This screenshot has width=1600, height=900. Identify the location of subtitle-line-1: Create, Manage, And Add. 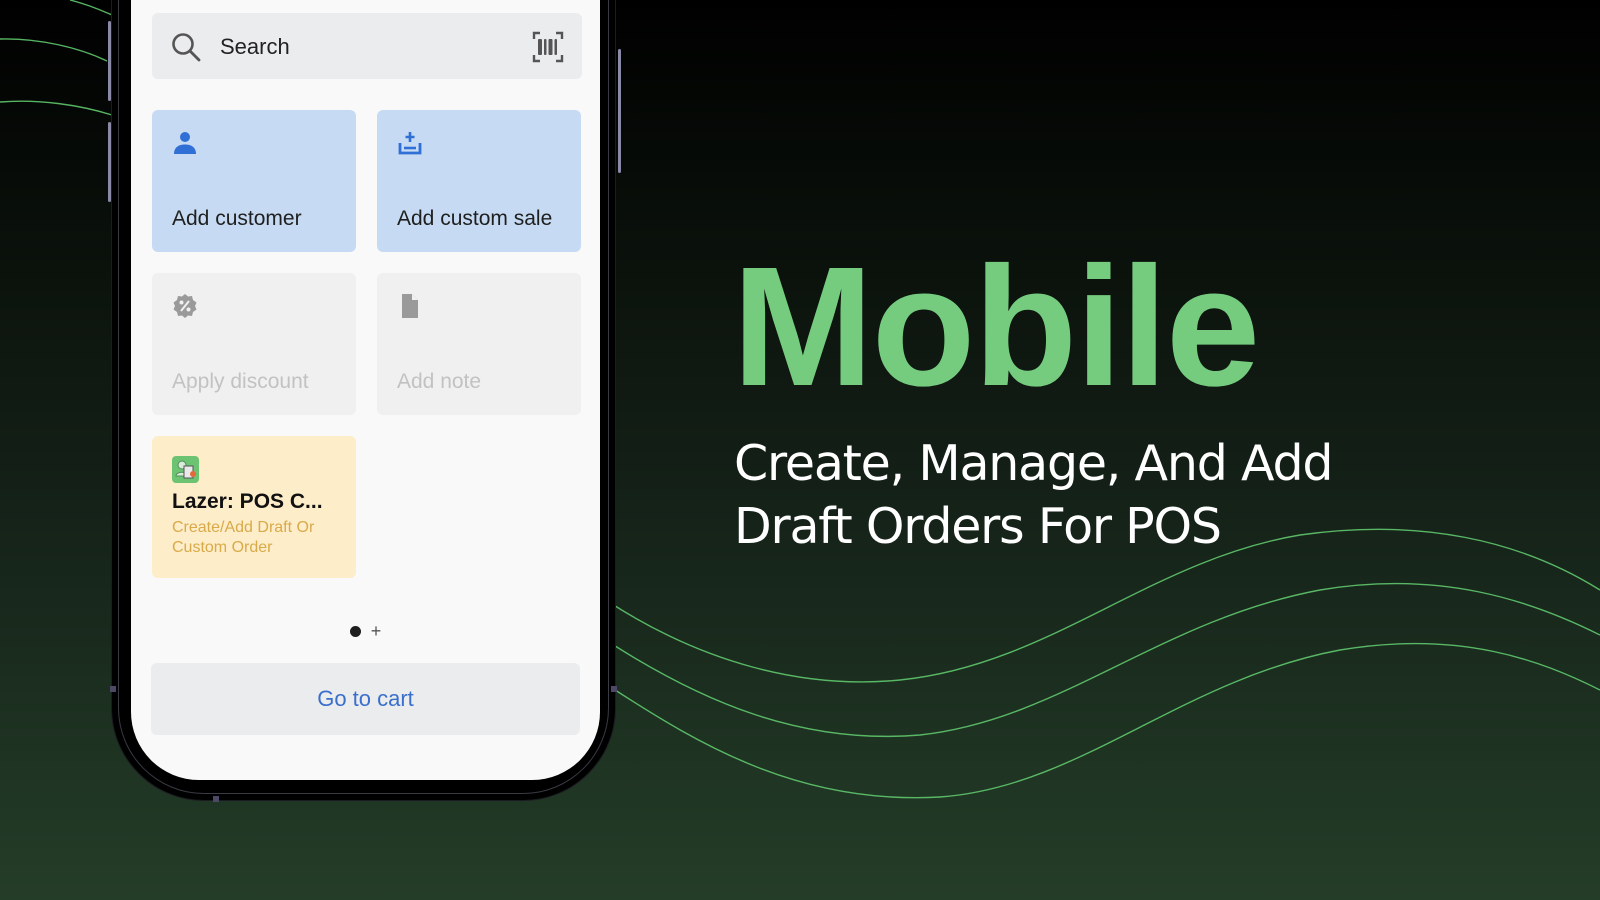
(1033, 463).